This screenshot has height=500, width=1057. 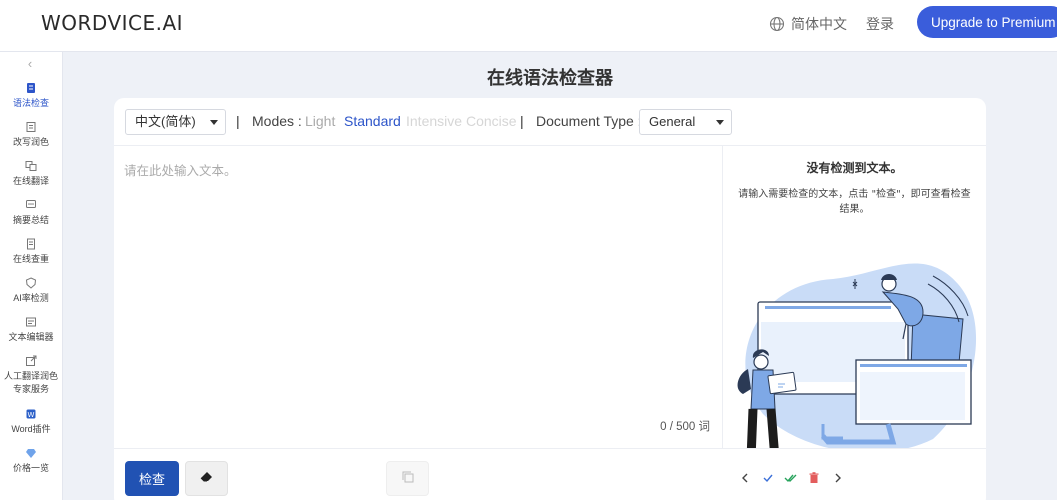 I want to click on eraser-icon, so click(x=206, y=477).